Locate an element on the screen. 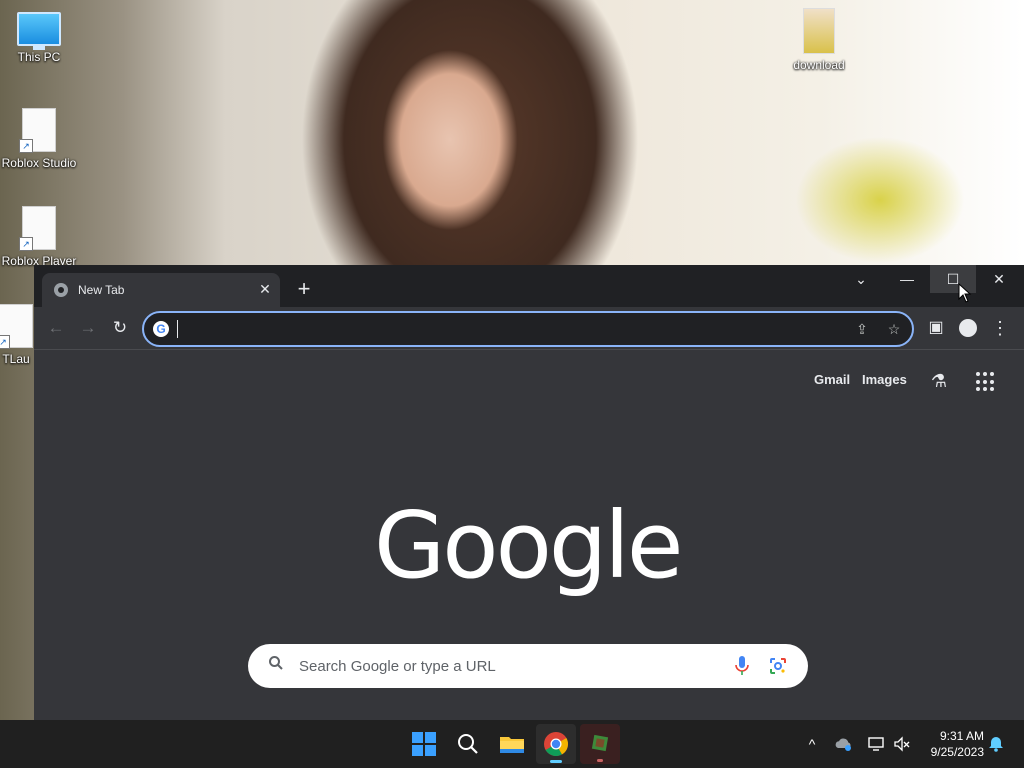  tab-title: New Tab is located at coordinates (101, 290).